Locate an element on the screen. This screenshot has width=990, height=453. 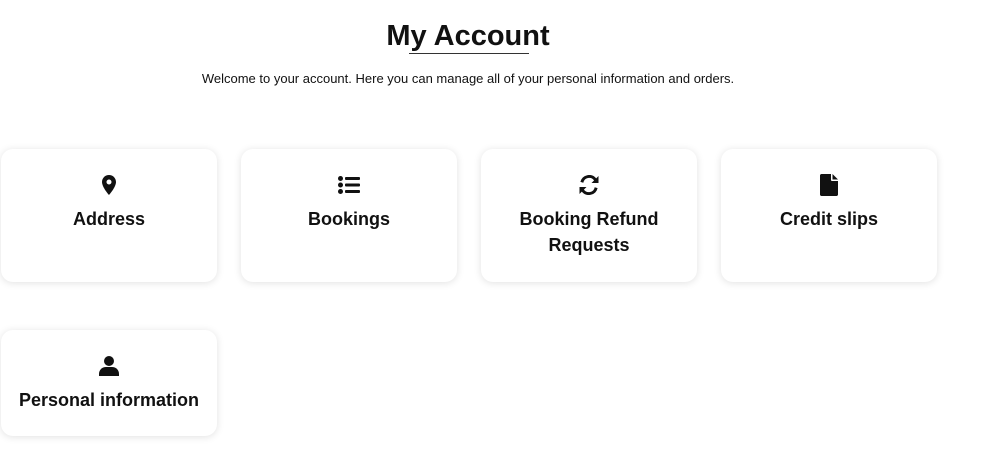
map-pin-icon is located at coordinates (109, 185).